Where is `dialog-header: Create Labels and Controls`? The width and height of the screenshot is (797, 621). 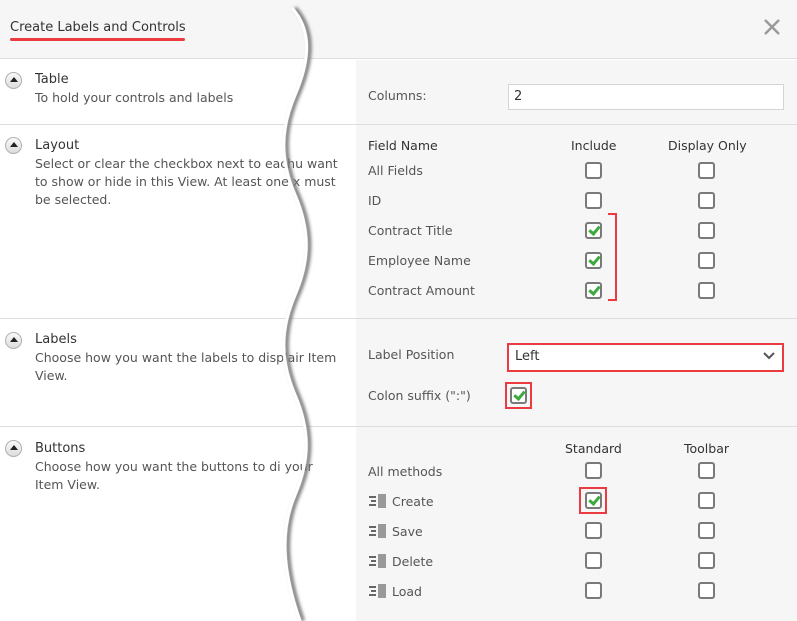
dialog-header: Create Labels and Controls is located at coordinates (398, 29).